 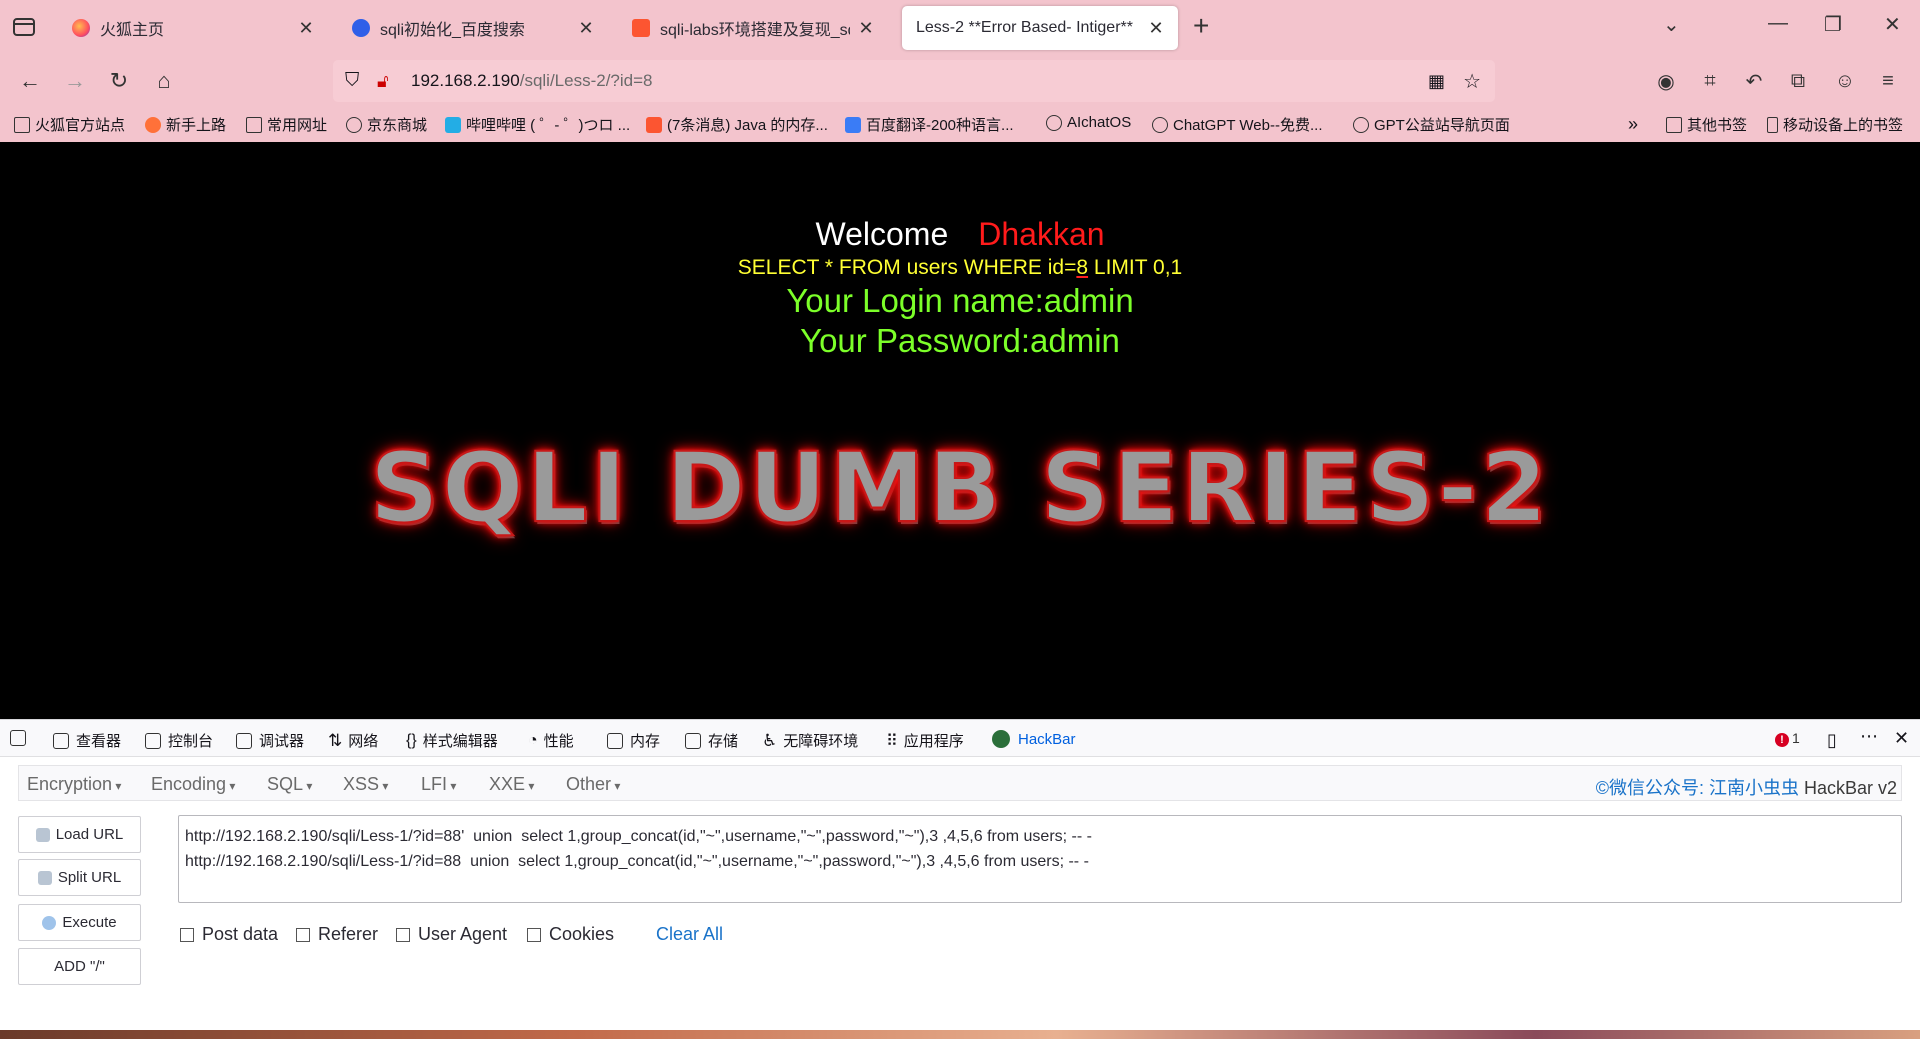 I want to click on more-options-icon: ⋯, so click(x=1869, y=736).